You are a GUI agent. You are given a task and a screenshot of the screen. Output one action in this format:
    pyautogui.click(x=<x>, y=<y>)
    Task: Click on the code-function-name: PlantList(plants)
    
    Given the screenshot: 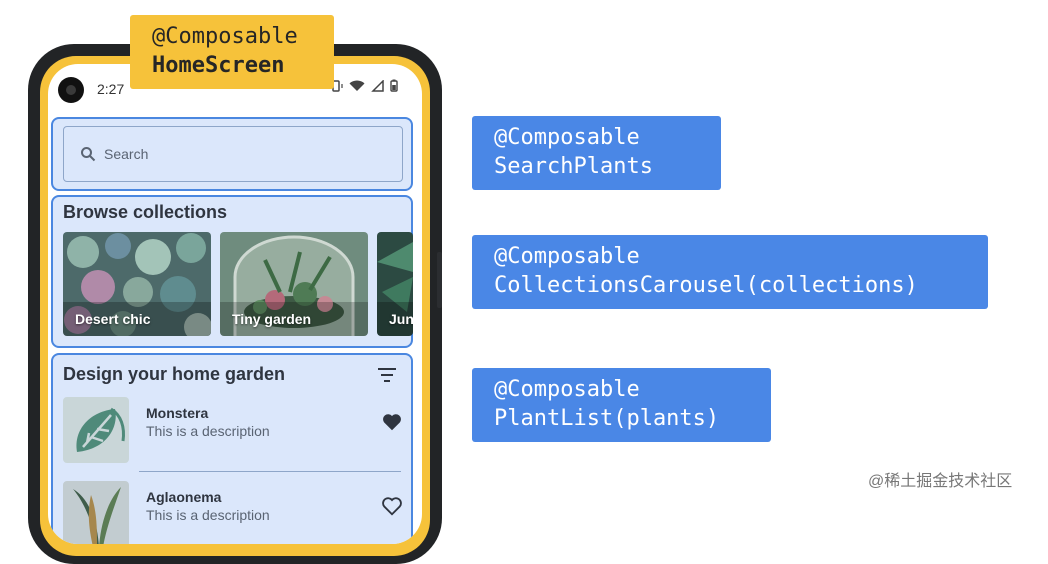 What is the action you would take?
    pyautogui.click(x=607, y=418)
    